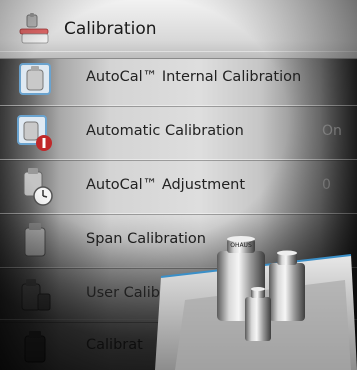 The image size is (357, 370). What do you see at coordinates (126, 293) in the screenshot?
I see `menu-item-label: User Calibr` at bounding box center [126, 293].